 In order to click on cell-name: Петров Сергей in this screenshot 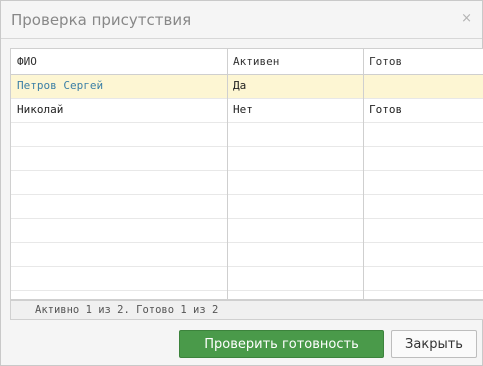, I will do `click(60, 85)`.